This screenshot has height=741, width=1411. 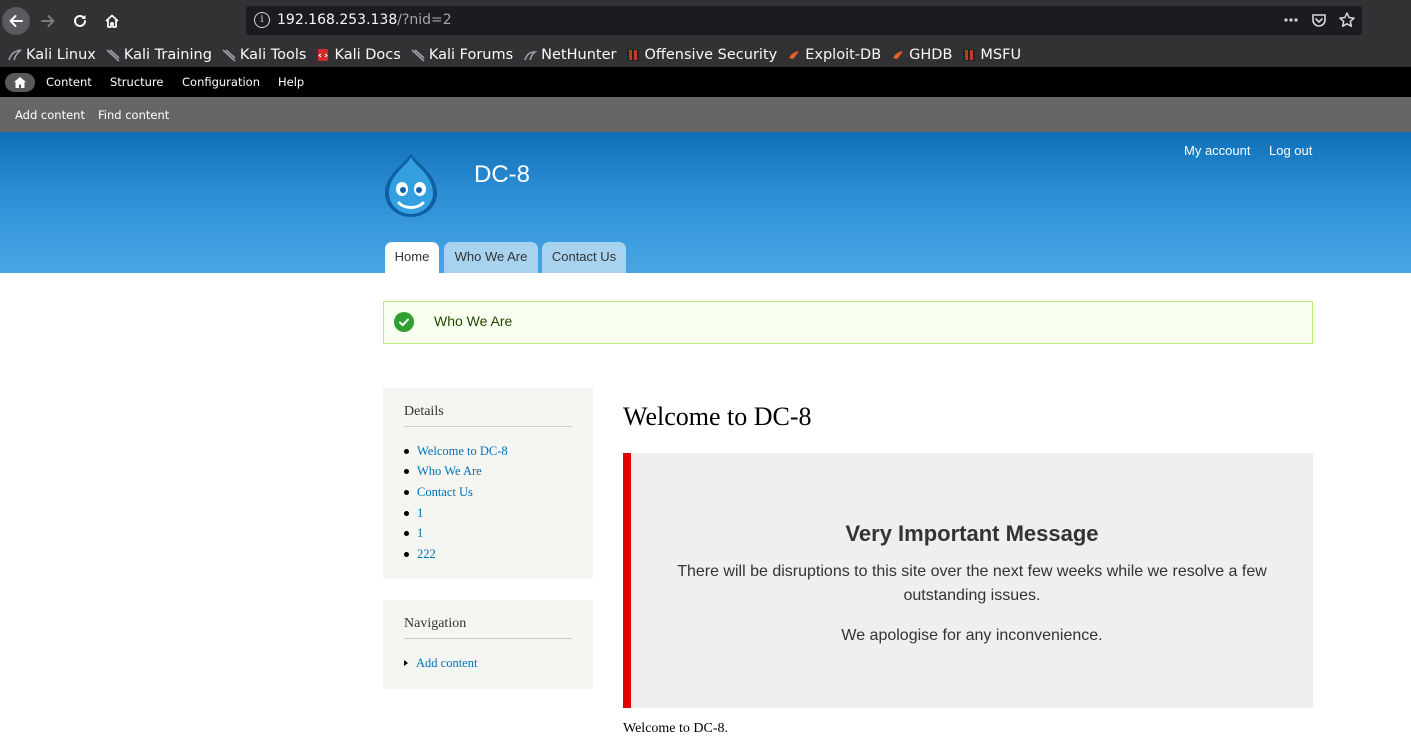 What do you see at coordinates (167, 54) in the screenshot?
I see `bookmark-label: Kali Training` at bounding box center [167, 54].